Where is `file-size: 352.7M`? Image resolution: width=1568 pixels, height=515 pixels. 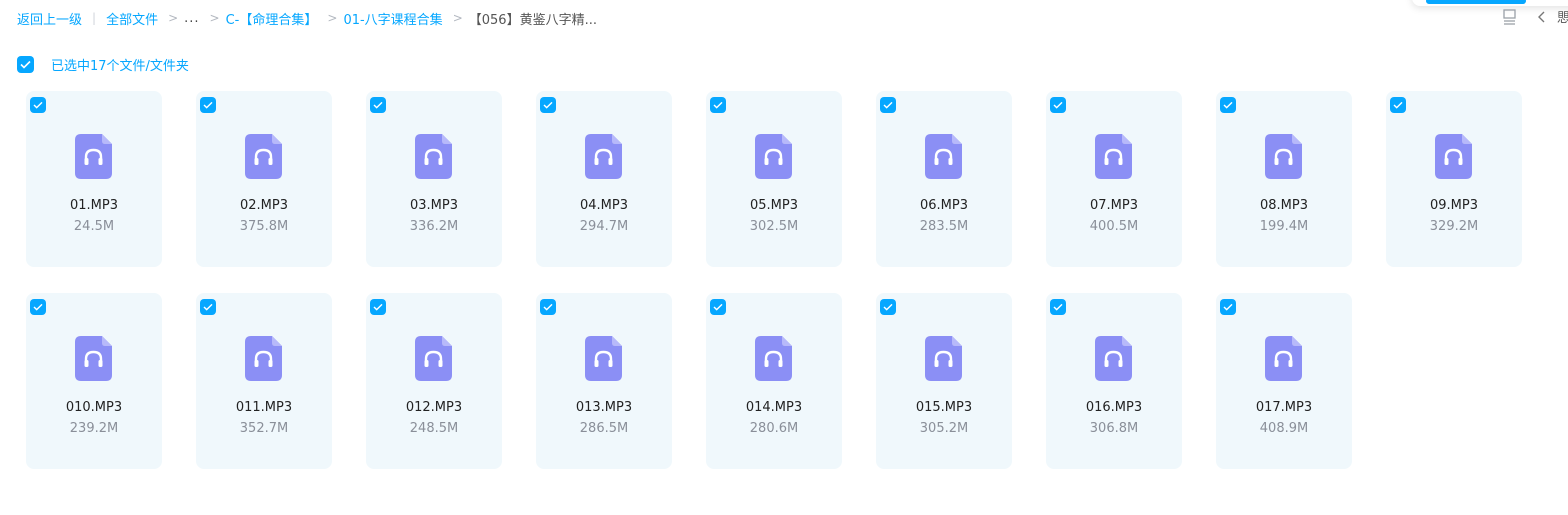 file-size: 352.7M is located at coordinates (264, 428).